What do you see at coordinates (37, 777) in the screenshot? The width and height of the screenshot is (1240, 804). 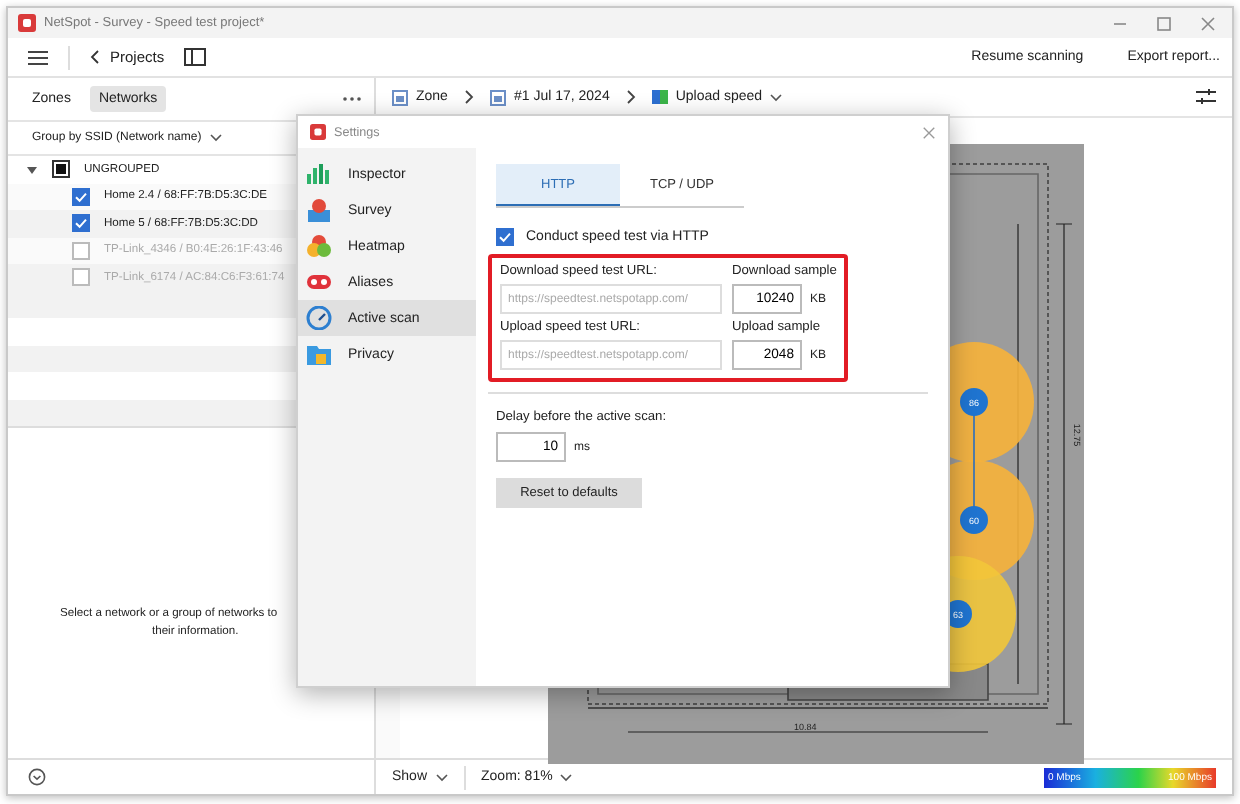 I see `chevron-circle-icon` at bounding box center [37, 777].